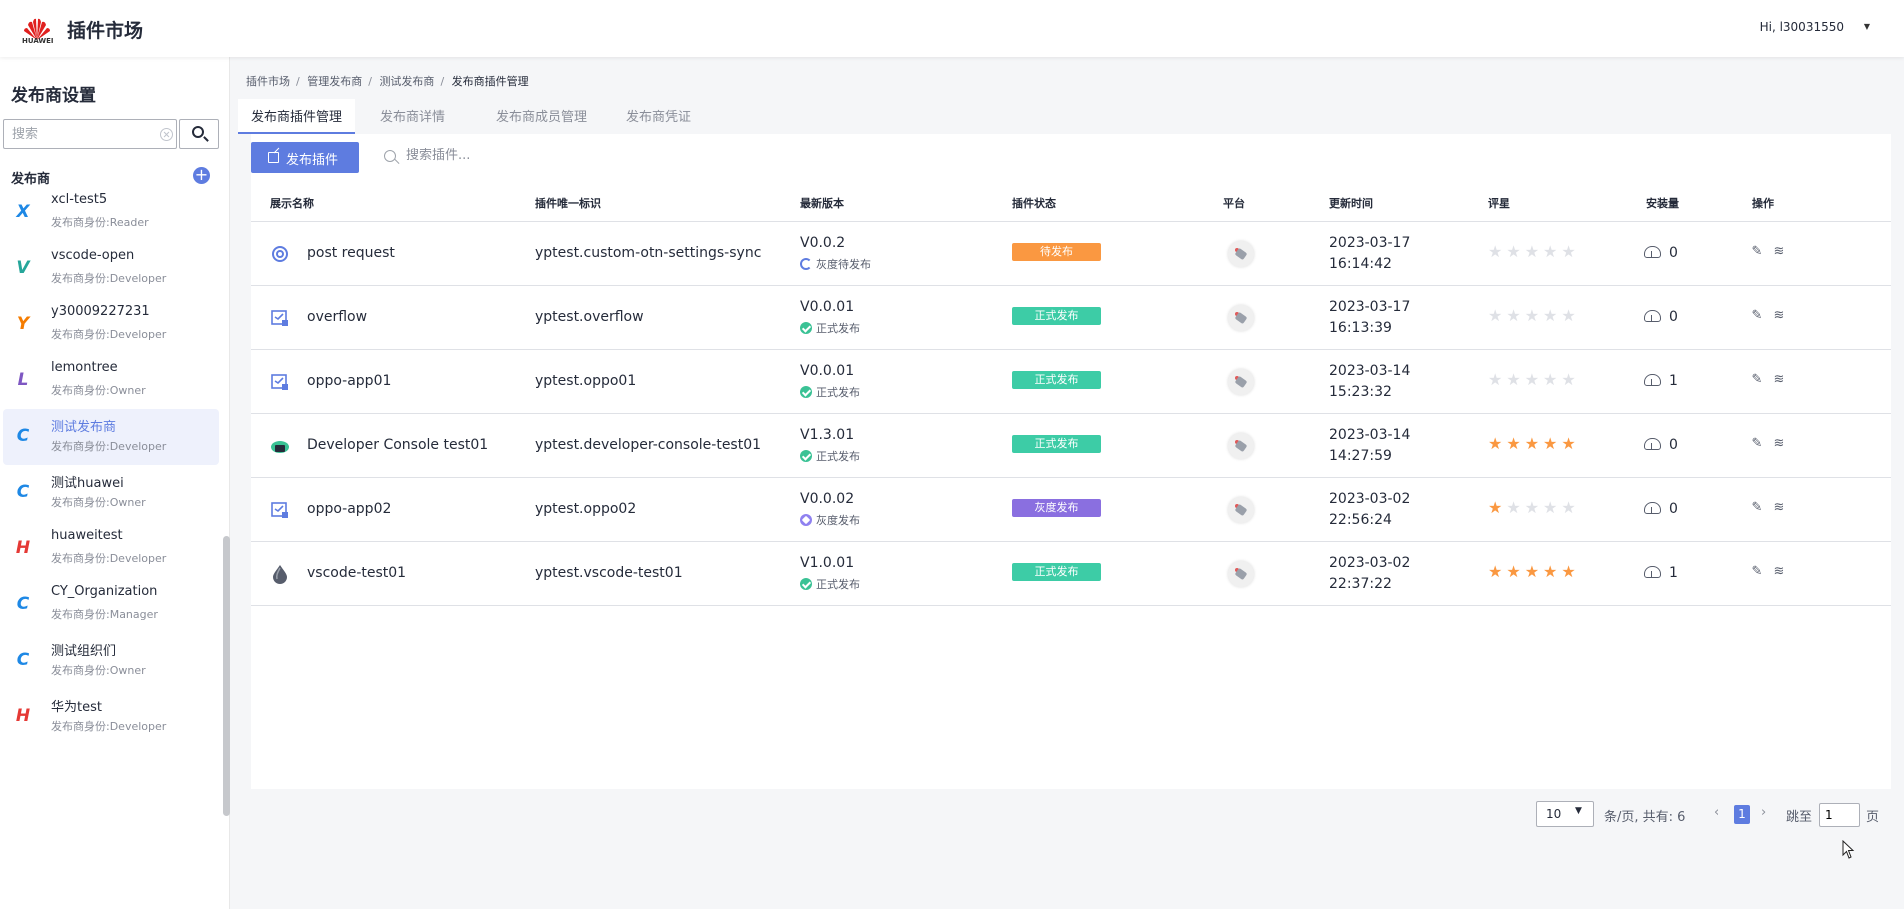  What do you see at coordinates (23, 324) in the screenshot?
I see `publisher-avatar-icon: Y` at bounding box center [23, 324].